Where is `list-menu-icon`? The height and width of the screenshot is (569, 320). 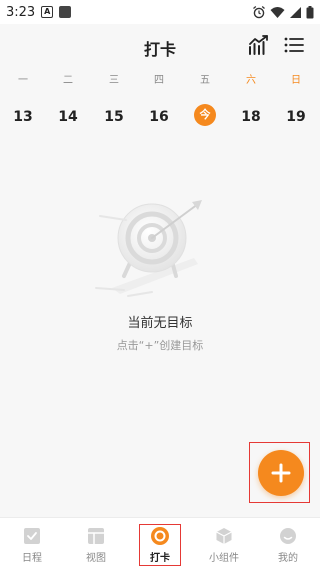
list-menu-icon is located at coordinates (294, 45).